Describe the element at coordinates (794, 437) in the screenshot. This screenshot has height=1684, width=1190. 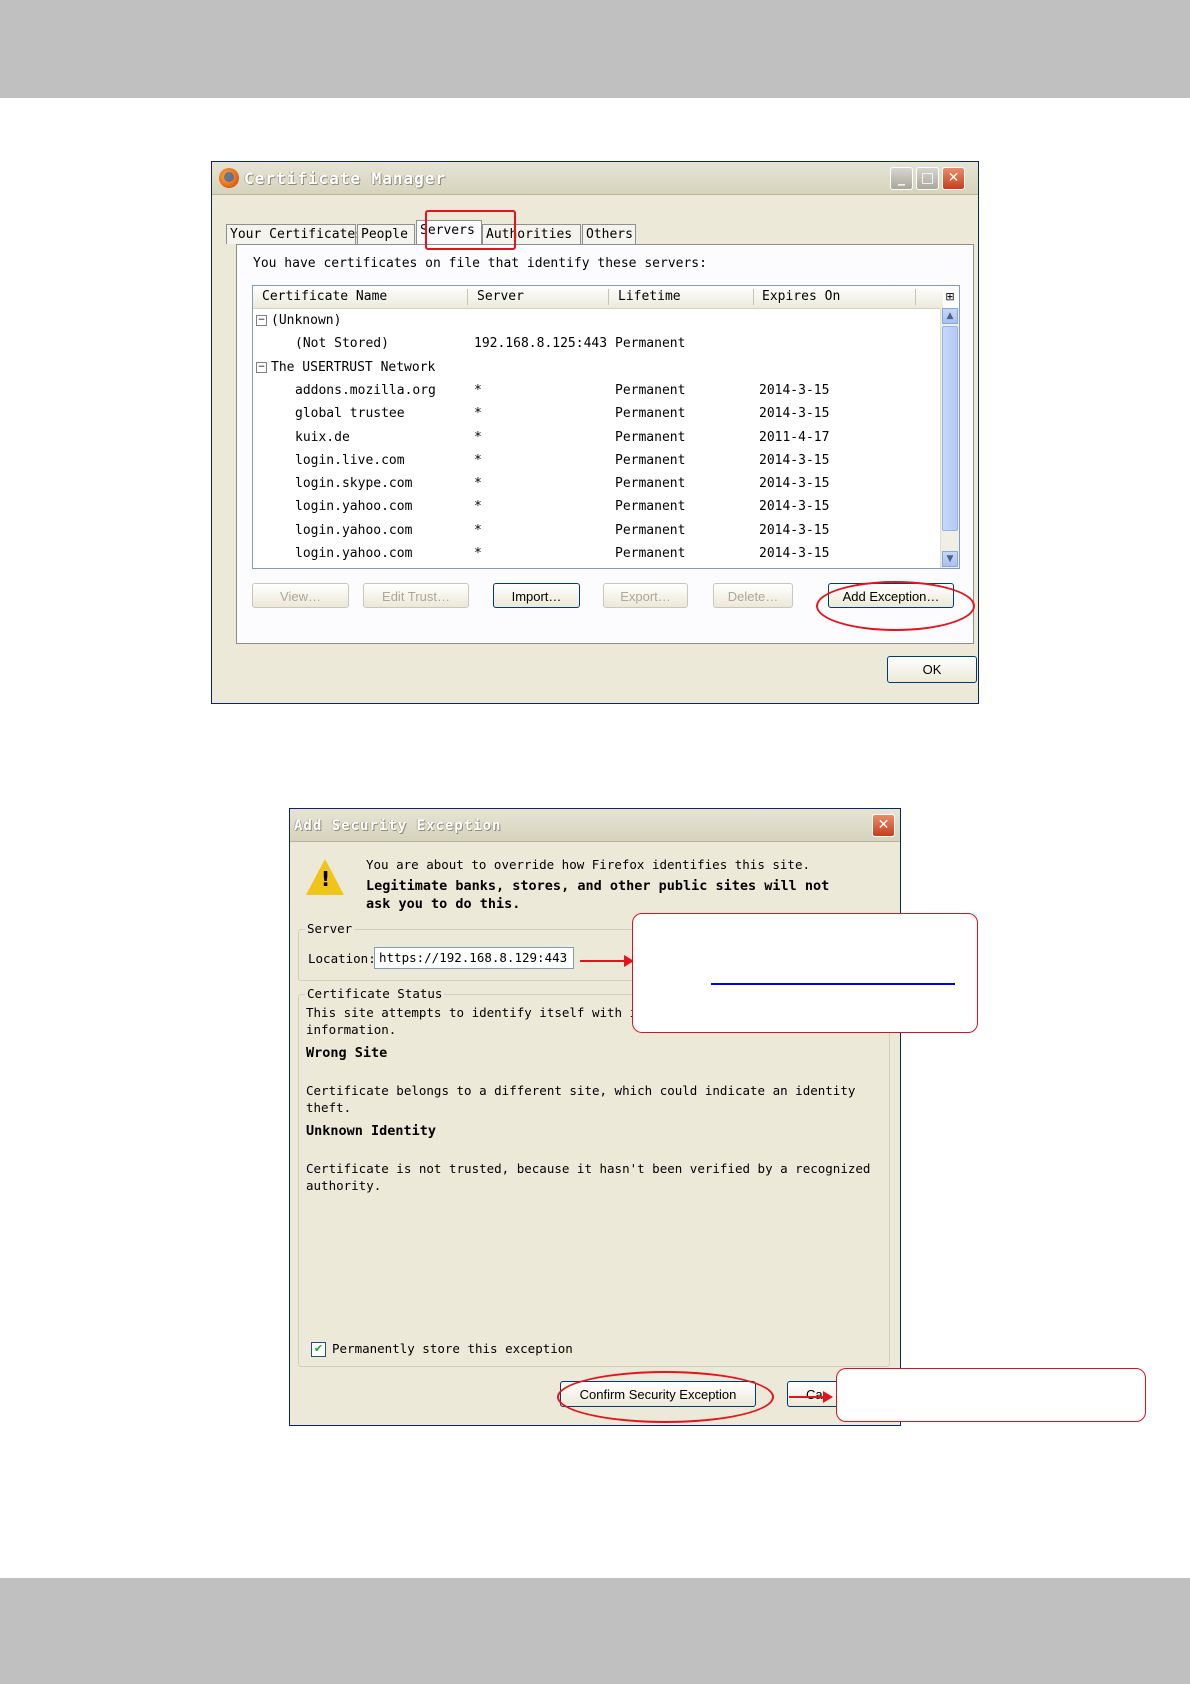
I see `cell-expires: 2011-4-17` at that location.